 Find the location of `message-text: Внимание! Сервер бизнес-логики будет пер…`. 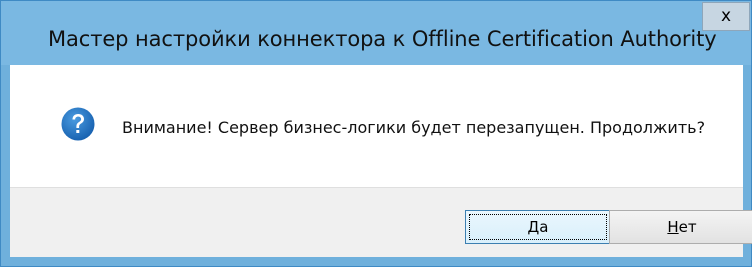

message-text: Внимание! Сервер бизнес-логики будет пер… is located at coordinates (414, 127).